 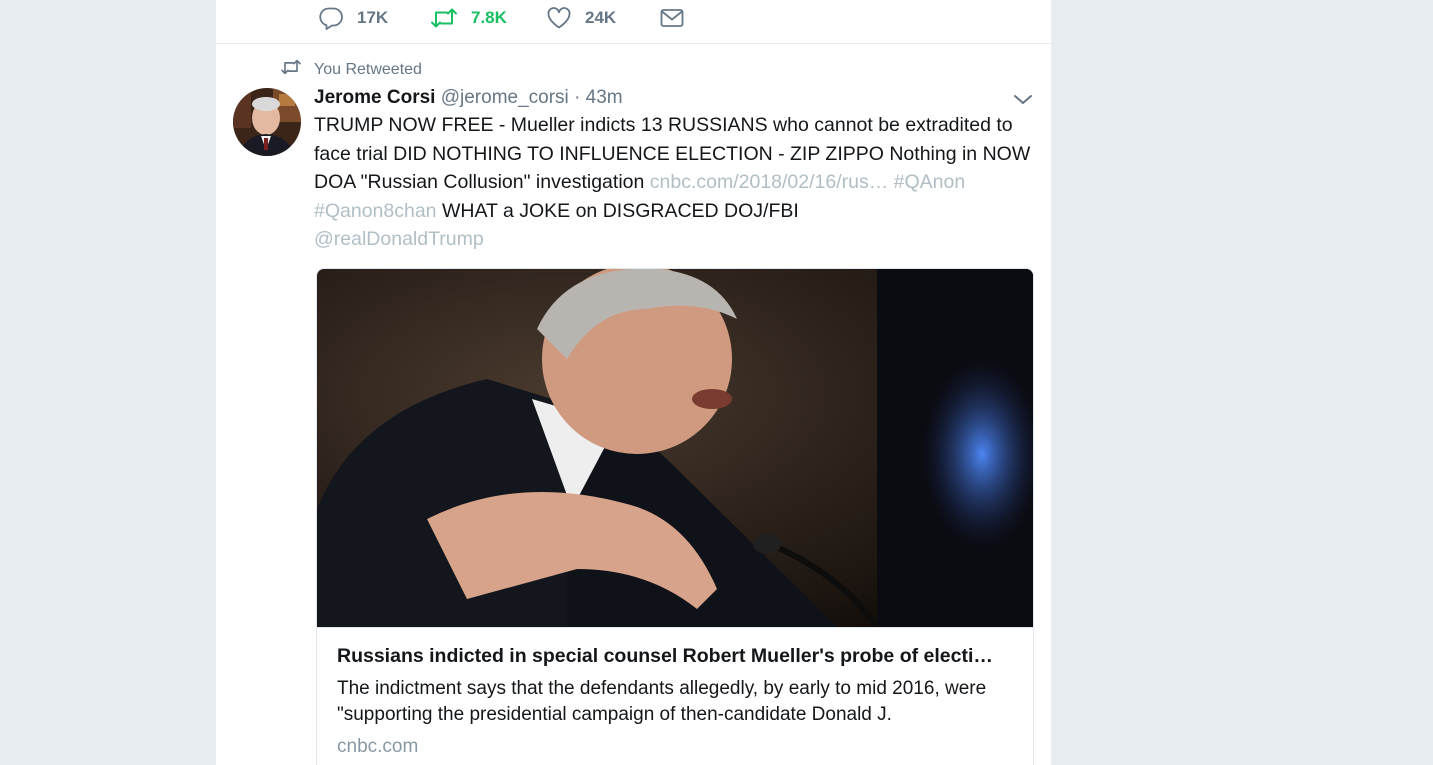 What do you see at coordinates (444, 18) in the screenshot?
I see `retweet-icon` at bounding box center [444, 18].